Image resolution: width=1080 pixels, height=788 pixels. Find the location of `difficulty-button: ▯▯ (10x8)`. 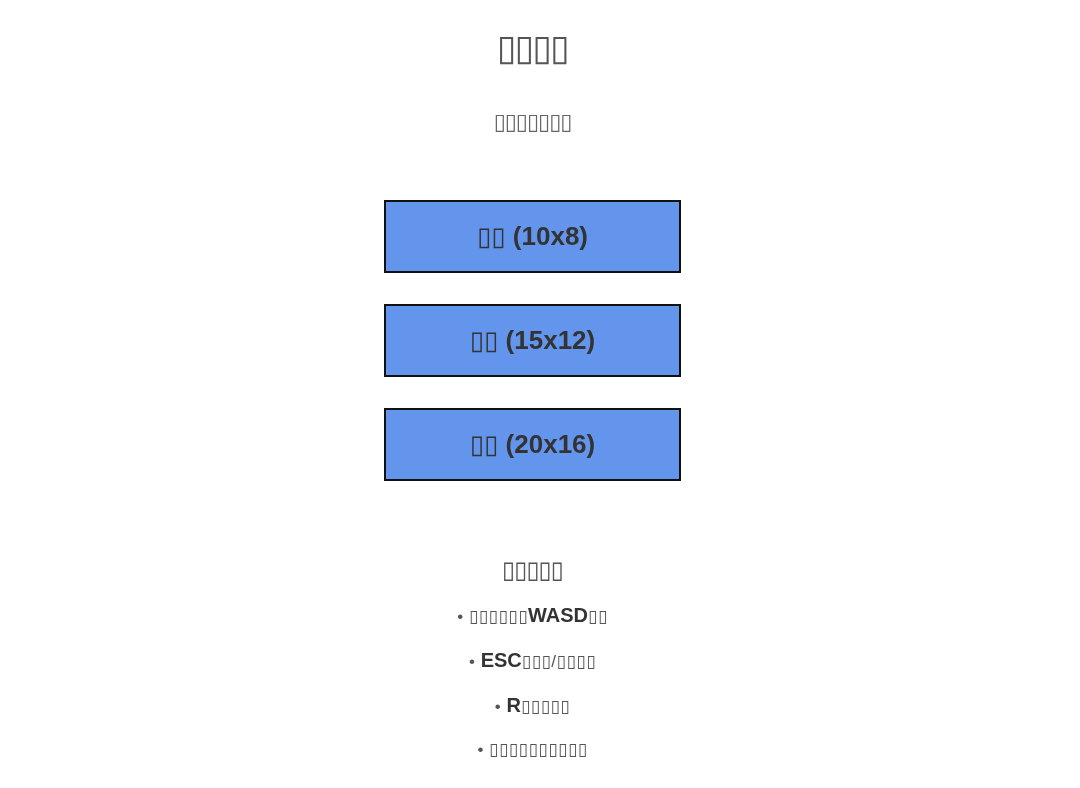

difficulty-button: ▯▯ (10x8) is located at coordinates (532, 236).